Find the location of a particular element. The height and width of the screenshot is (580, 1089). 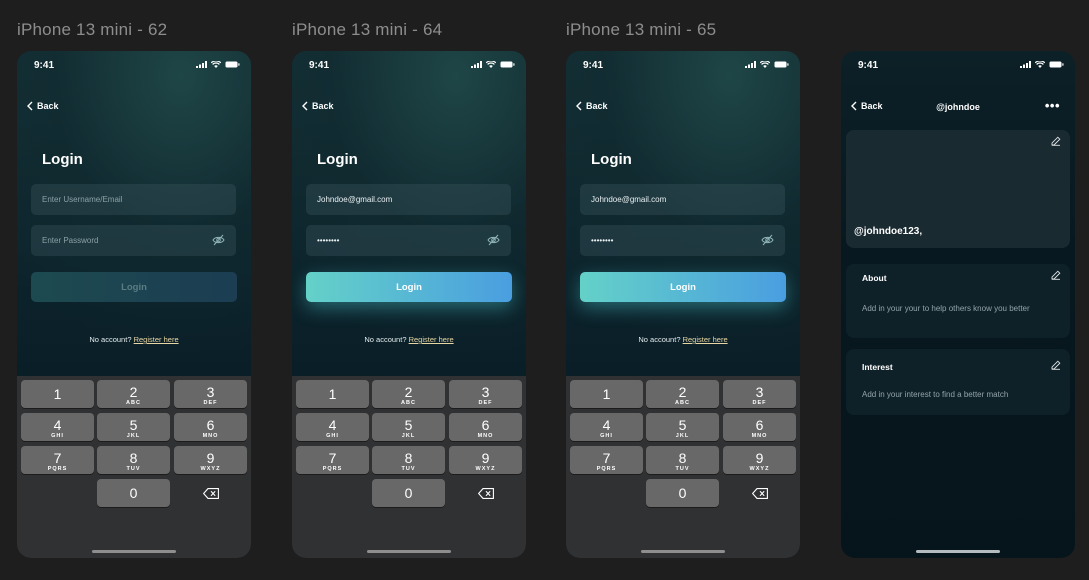

username-value: Johndoe@gmail.com is located at coordinates (355, 199).